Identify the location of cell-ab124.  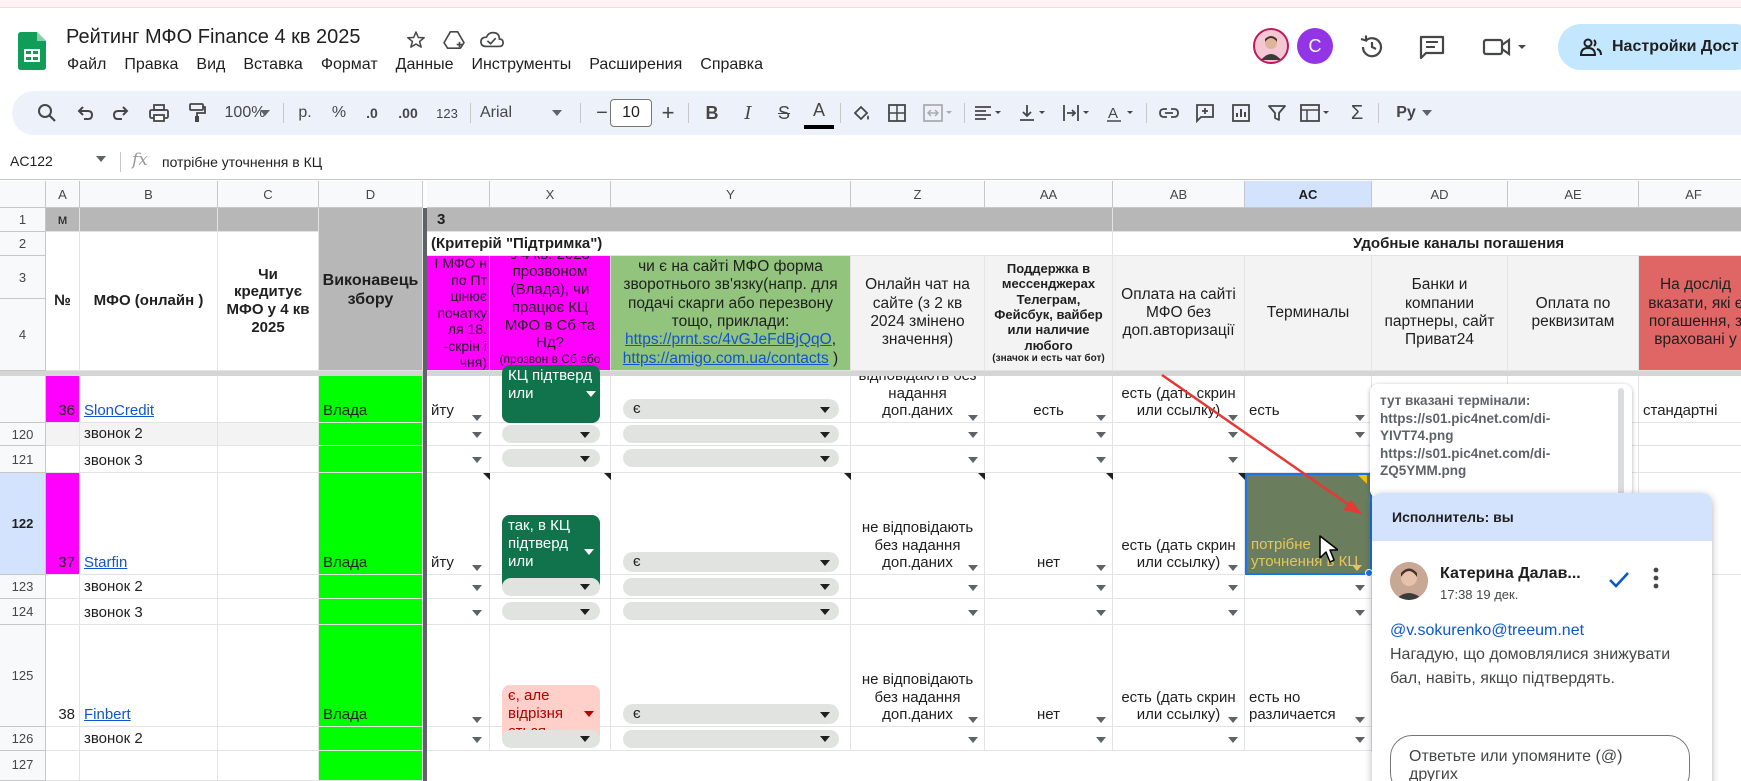
(1179, 612).